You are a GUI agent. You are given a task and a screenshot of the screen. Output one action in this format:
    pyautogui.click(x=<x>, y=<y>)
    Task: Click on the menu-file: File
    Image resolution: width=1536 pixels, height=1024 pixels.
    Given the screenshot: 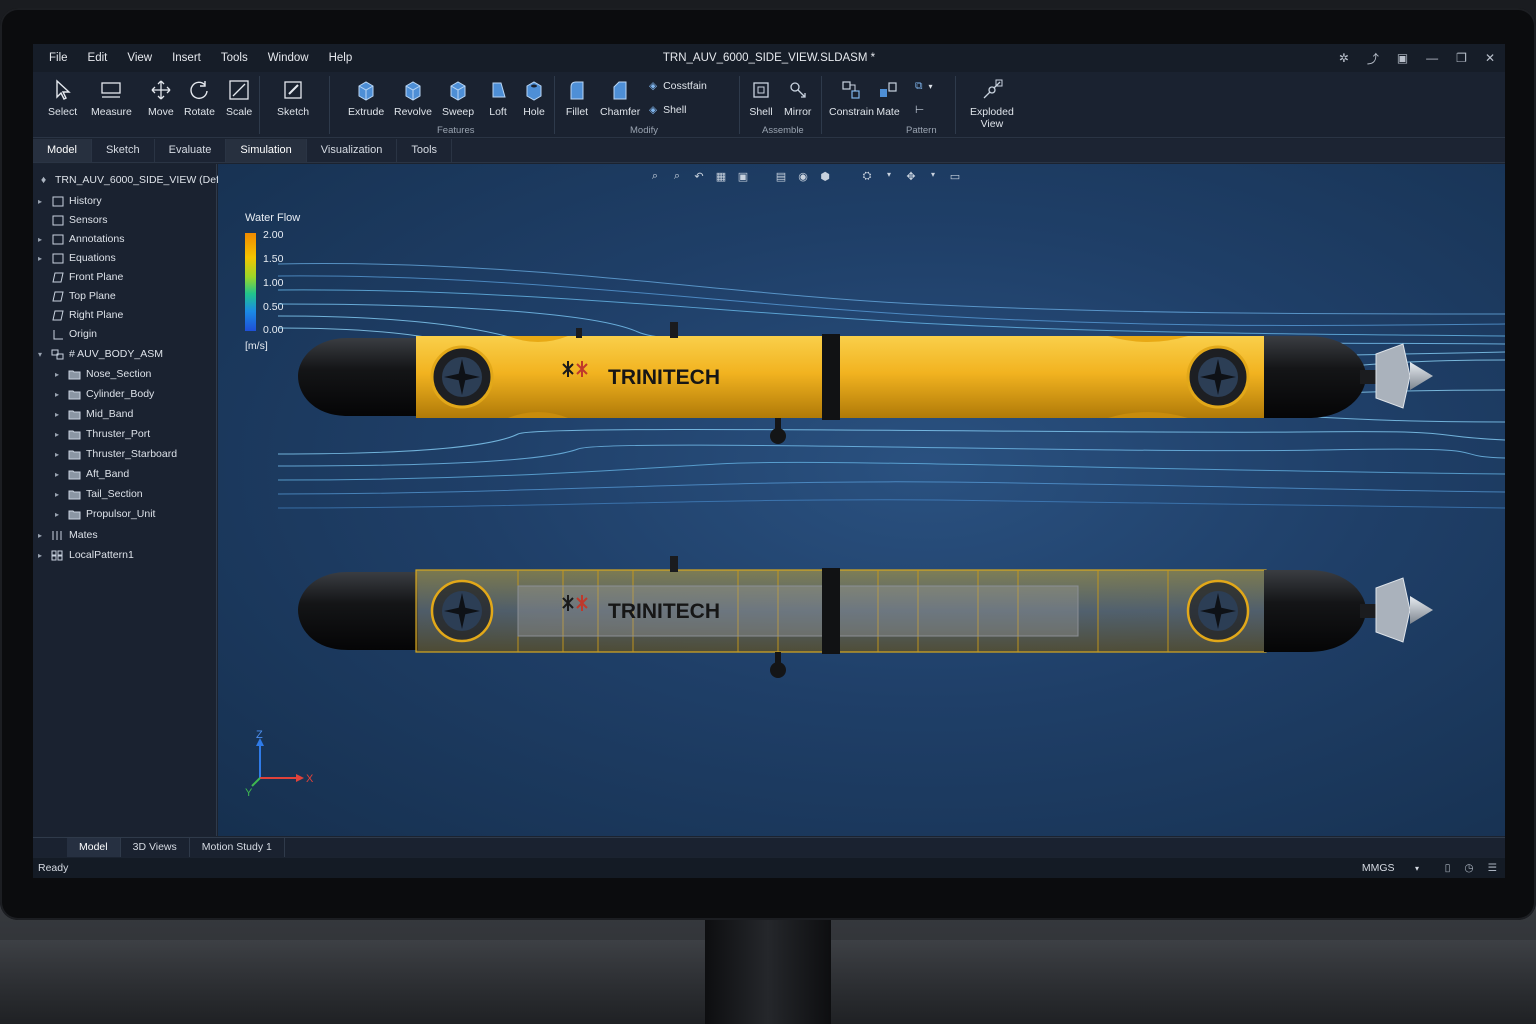 What is the action you would take?
    pyautogui.click(x=60, y=58)
    